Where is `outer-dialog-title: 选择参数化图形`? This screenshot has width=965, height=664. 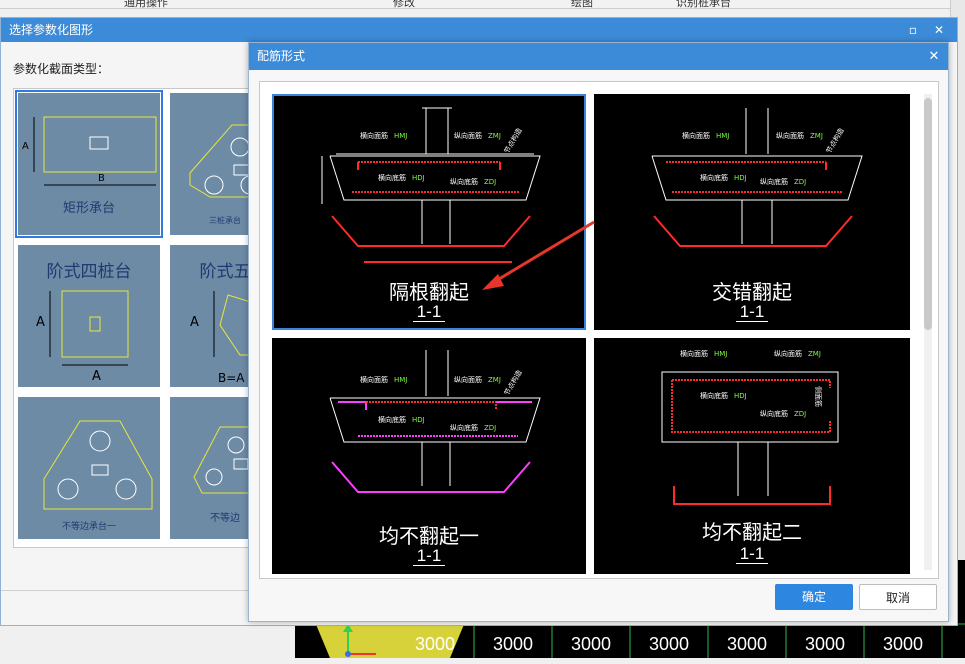 outer-dialog-title: 选择参数化图形 is located at coordinates (51, 30).